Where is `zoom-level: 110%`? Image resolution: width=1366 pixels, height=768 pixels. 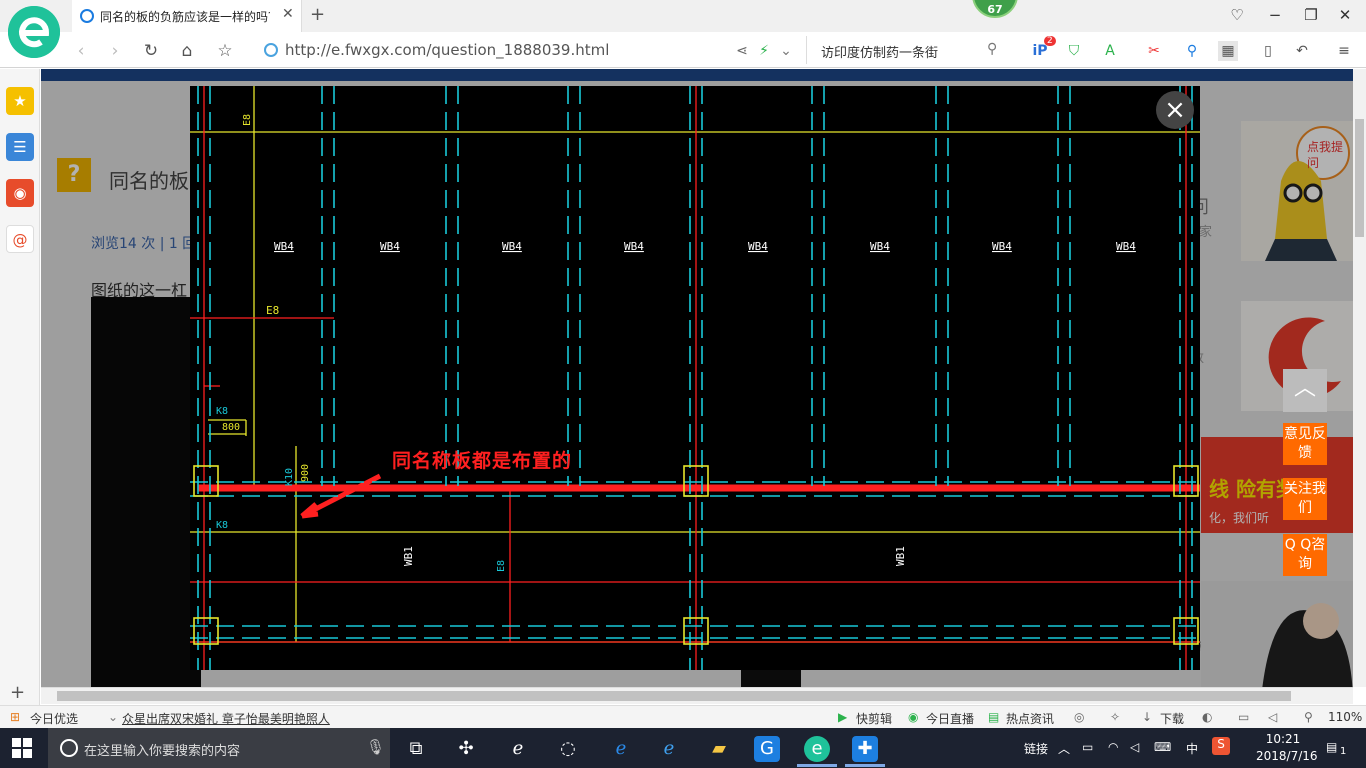
zoom-level: 110% is located at coordinates (1345, 717).